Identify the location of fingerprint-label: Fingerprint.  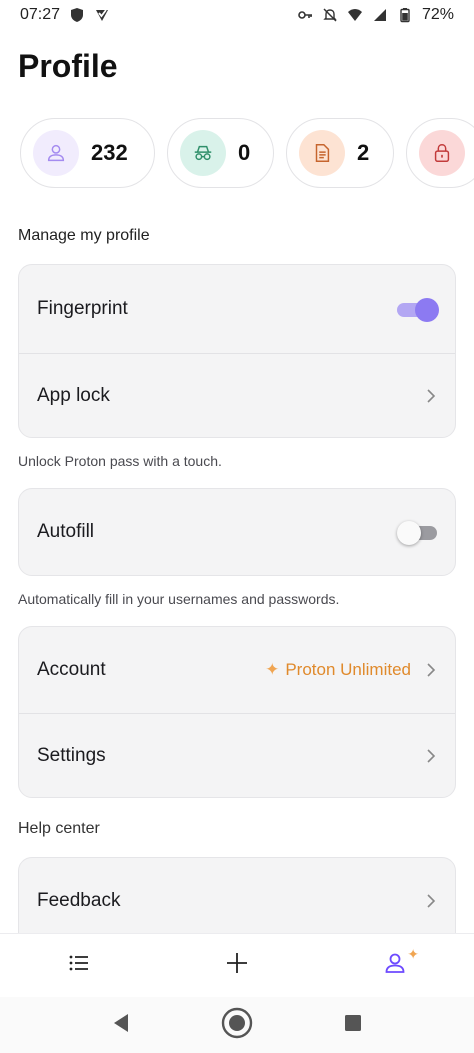
(82, 308).